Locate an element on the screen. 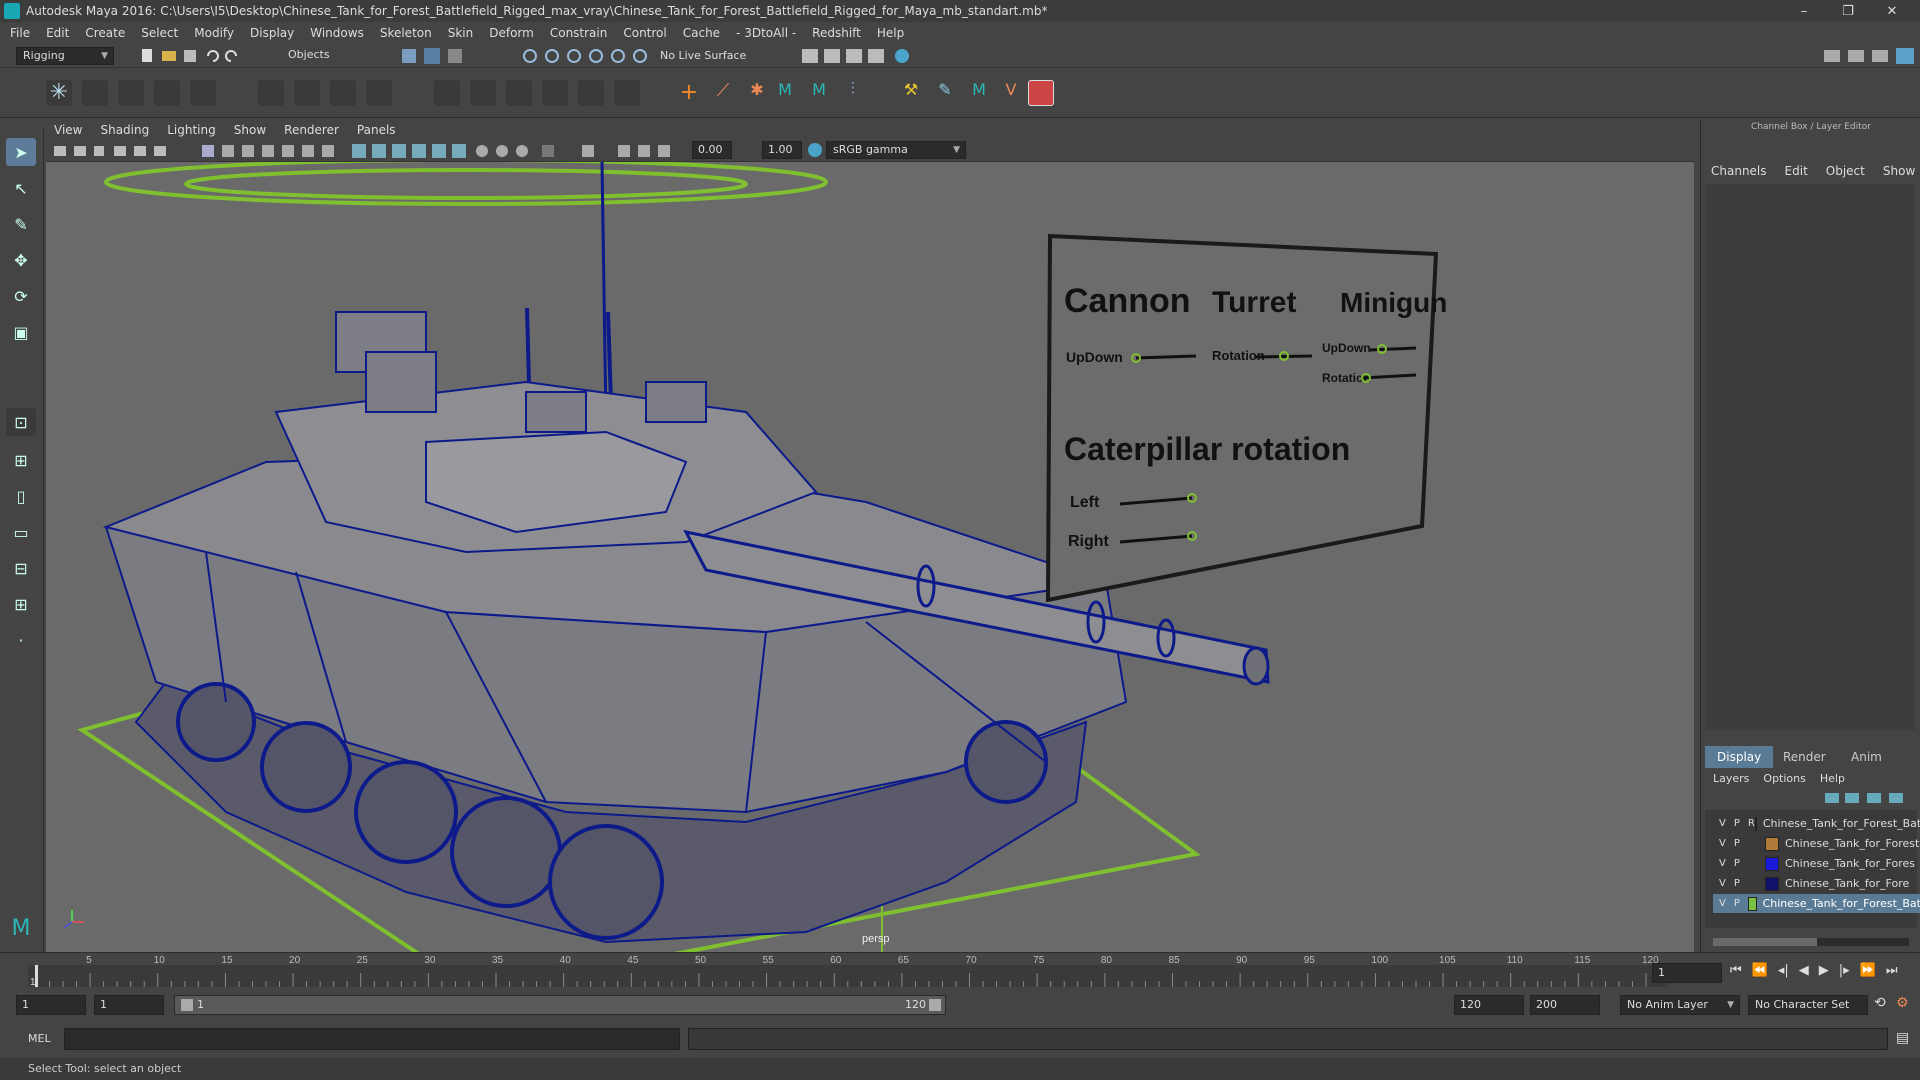 This screenshot has height=1080, width=1920. joint-tool-icon: ✳ is located at coordinates (59, 93).